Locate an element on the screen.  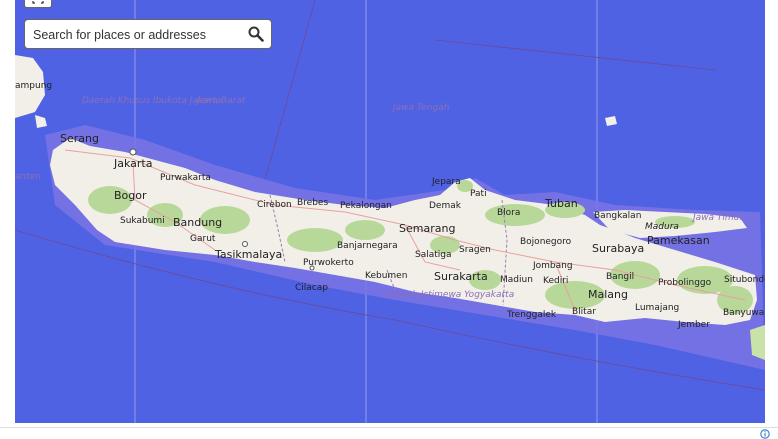
search-input is located at coordinates (135, 35).